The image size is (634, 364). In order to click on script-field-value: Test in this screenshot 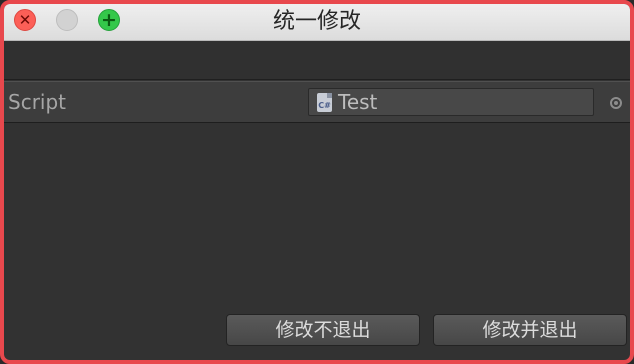, I will do `click(358, 102)`.